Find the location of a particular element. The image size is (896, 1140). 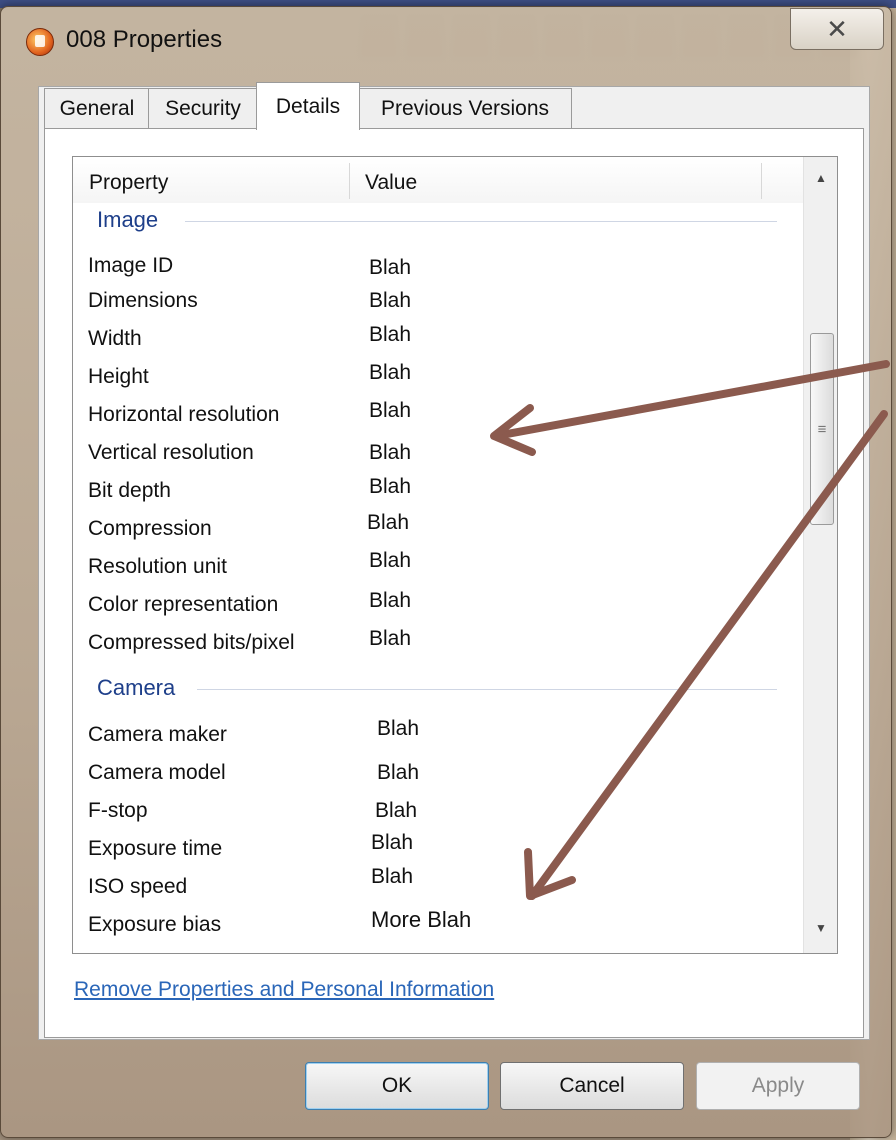

tab-previous-versions: Previous Versions is located at coordinates (465, 108).